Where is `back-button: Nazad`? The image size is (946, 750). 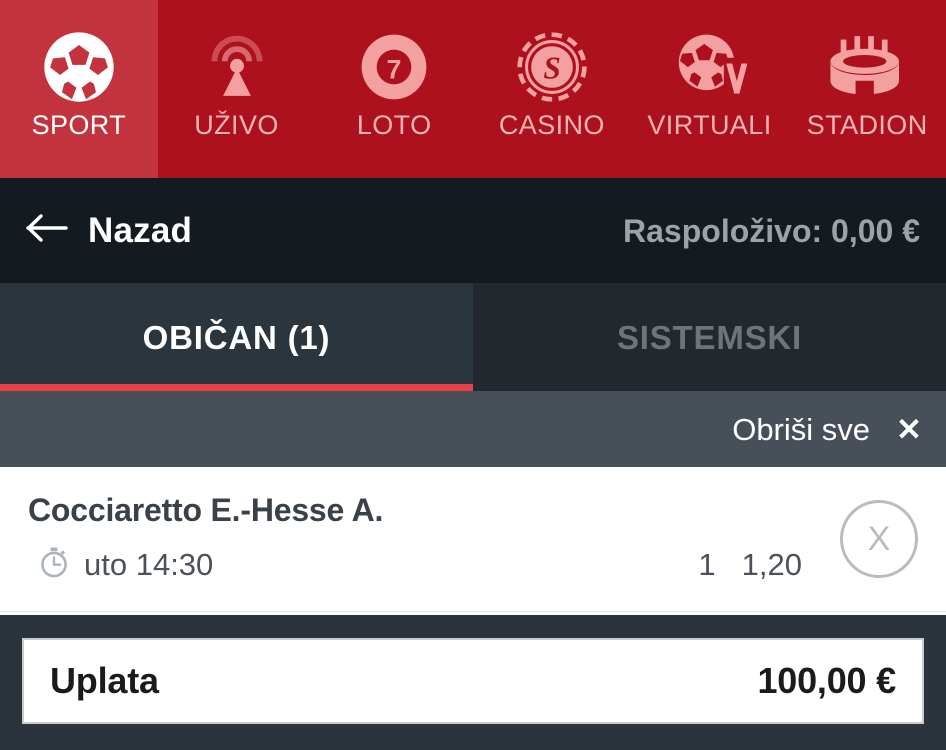 back-button: Nazad is located at coordinates (109, 230).